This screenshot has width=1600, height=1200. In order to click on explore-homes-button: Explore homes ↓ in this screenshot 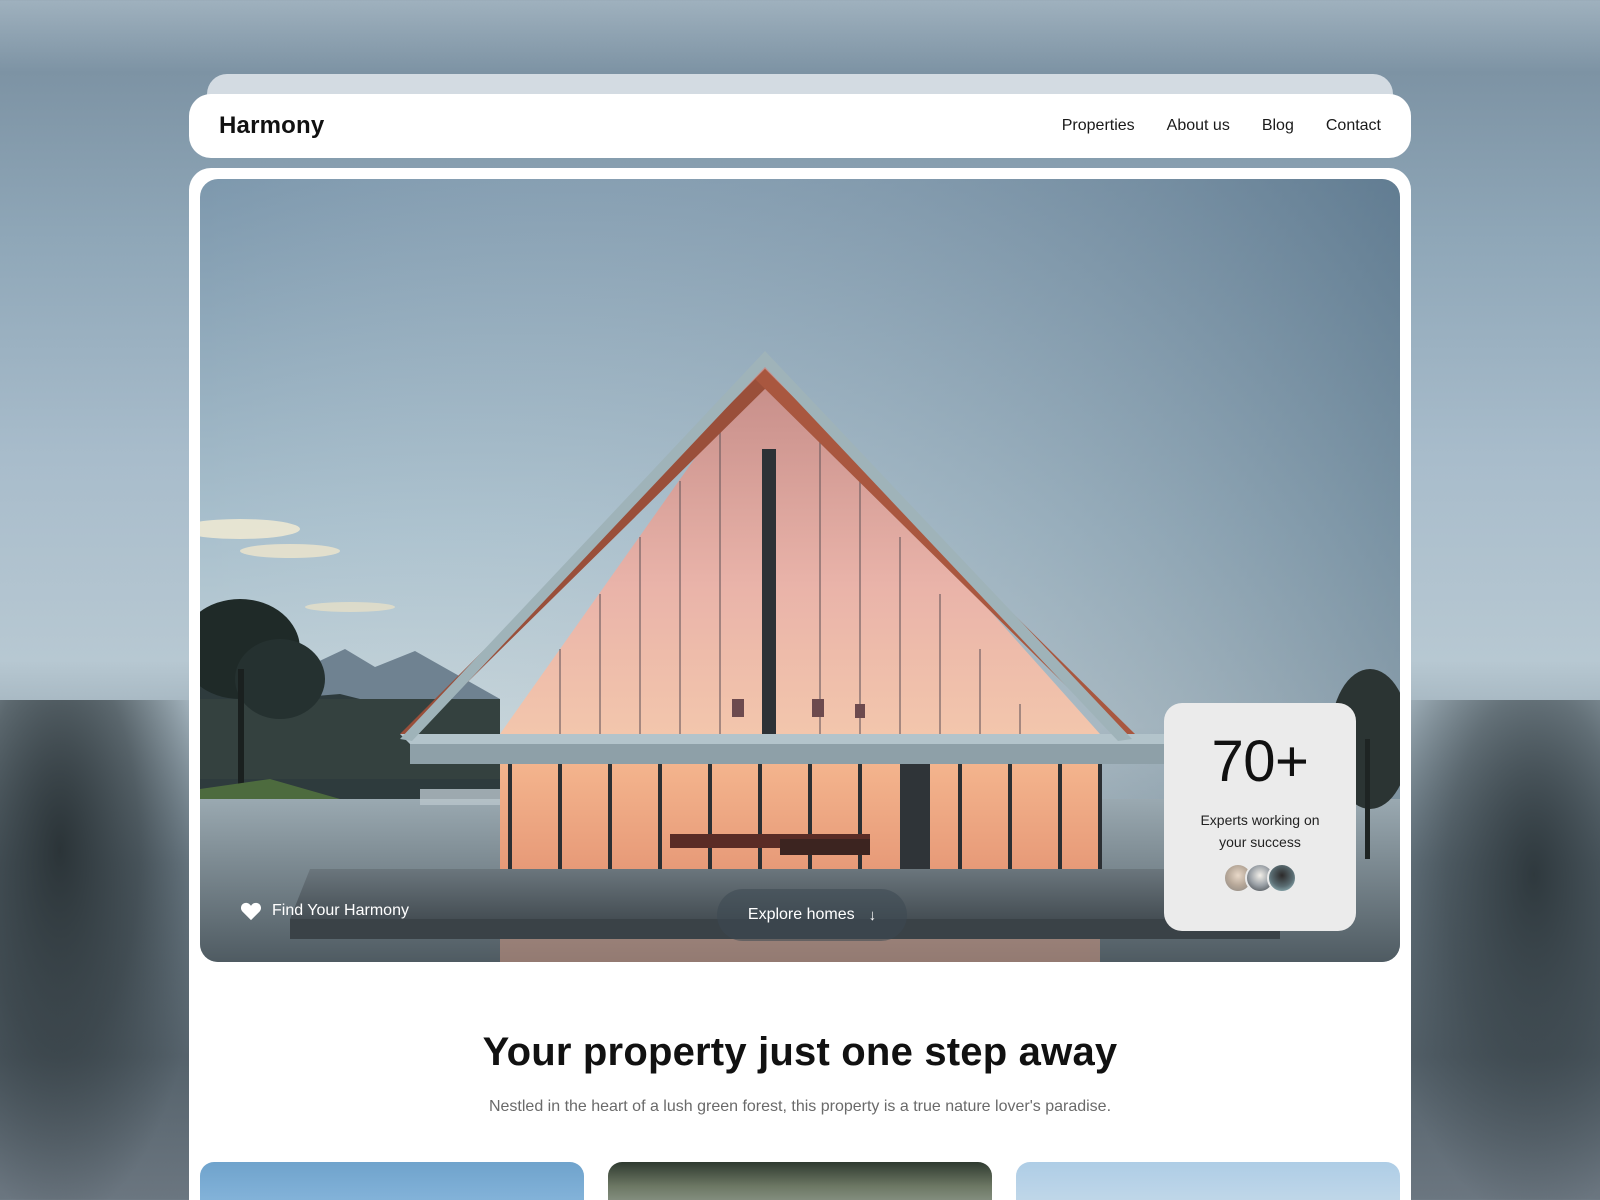, I will do `click(812, 915)`.